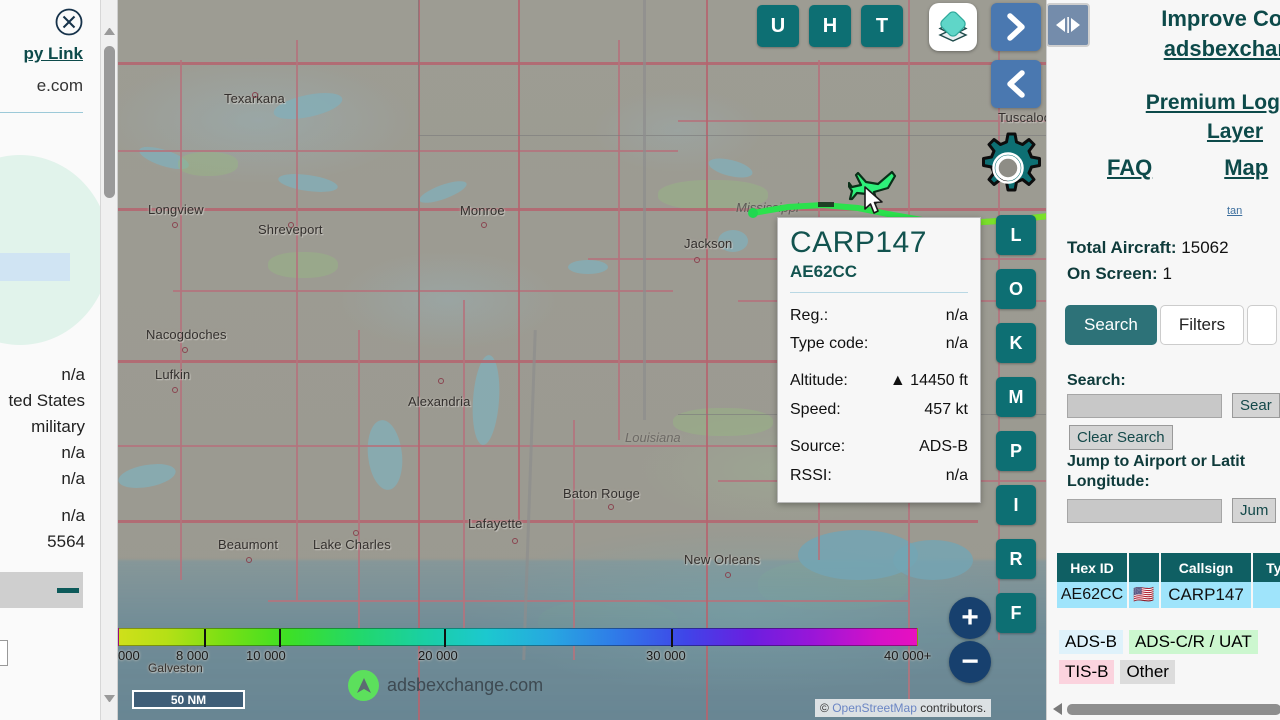 The width and height of the screenshot is (1280, 720). I want to click on left-panel-value-3: n/a, so click(73, 452).